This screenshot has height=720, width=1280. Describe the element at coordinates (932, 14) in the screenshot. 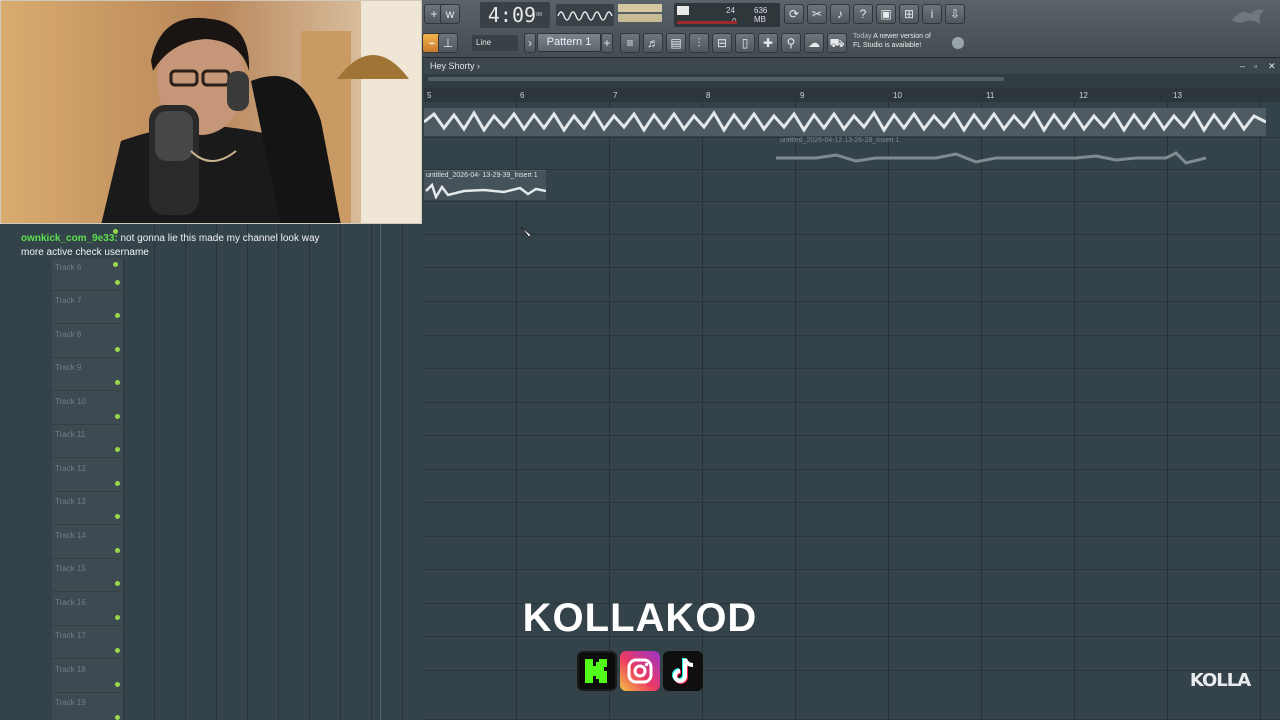

I see `info-icon: i` at that location.